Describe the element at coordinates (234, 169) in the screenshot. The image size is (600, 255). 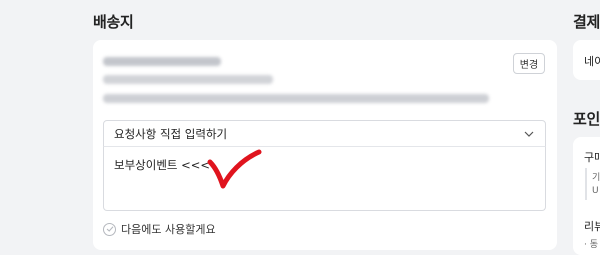
I see `red-checkmark-annotation` at that location.